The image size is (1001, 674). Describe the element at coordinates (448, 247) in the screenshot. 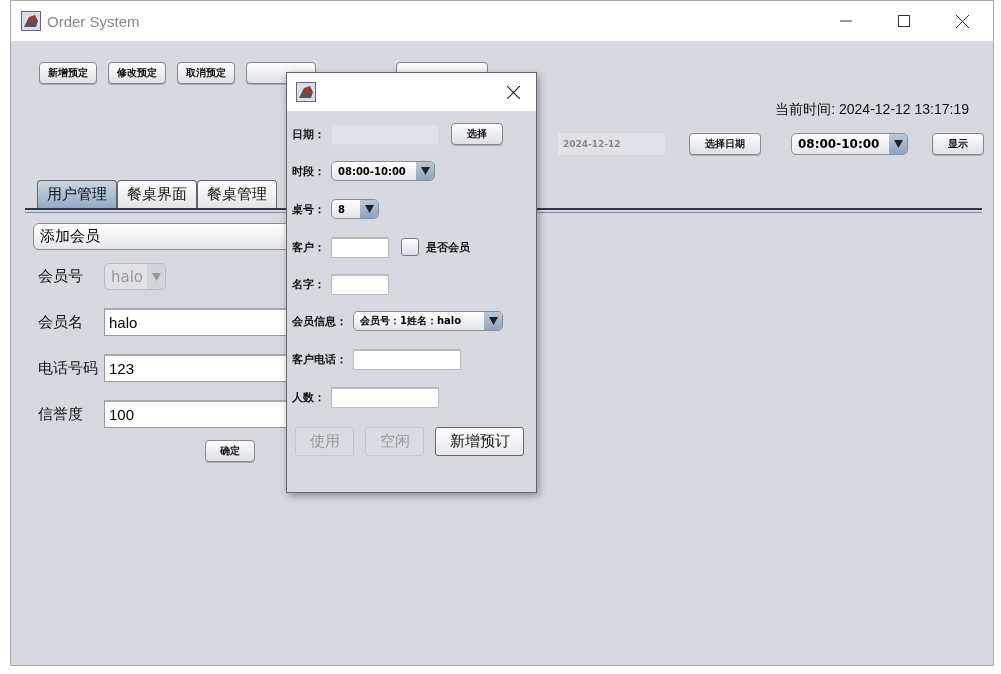

I see `checkbox-label: 是否会员` at that location.